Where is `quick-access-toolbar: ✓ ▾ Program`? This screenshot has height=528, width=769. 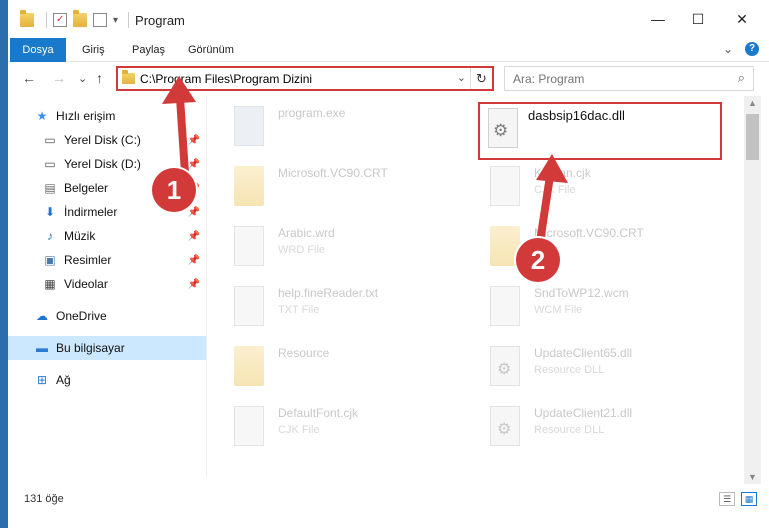
quick-access-toolbar: ✓ ▾ Program is located at coordinates (102, 20).